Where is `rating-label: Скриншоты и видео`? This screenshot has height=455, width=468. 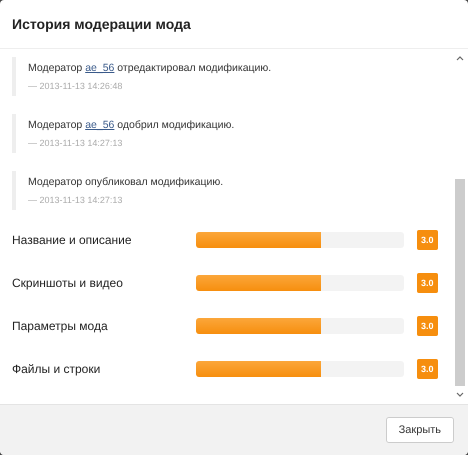
rating-label: Скриншоты и видео is located at coordinates (68, 283).